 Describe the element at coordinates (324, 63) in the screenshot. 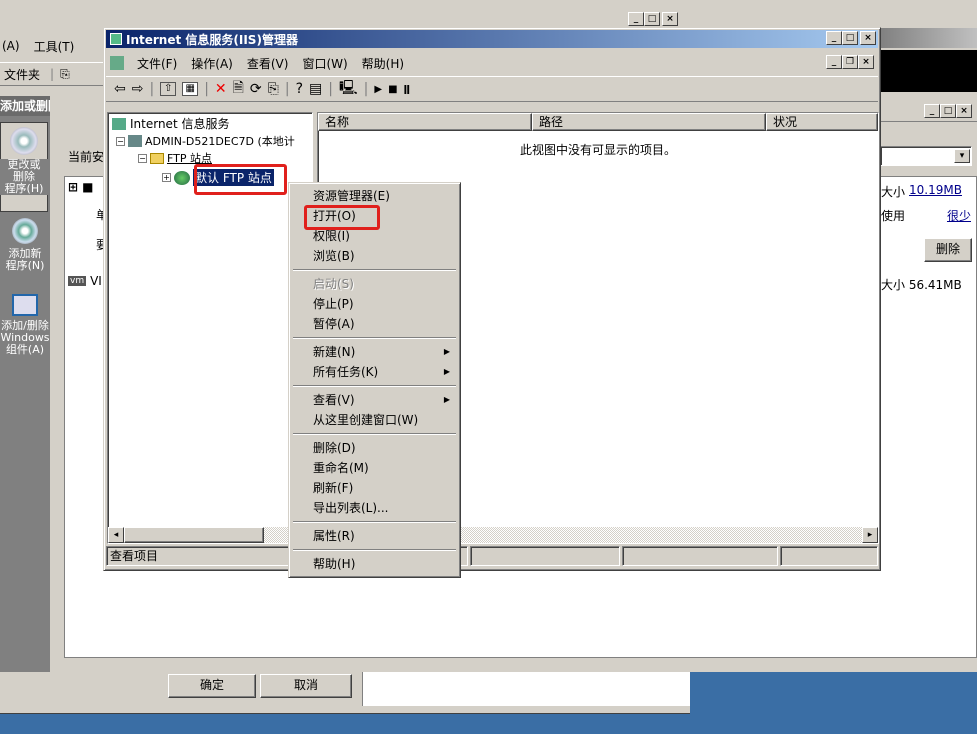

I see `menu-window: 窗口(W)` at that location.